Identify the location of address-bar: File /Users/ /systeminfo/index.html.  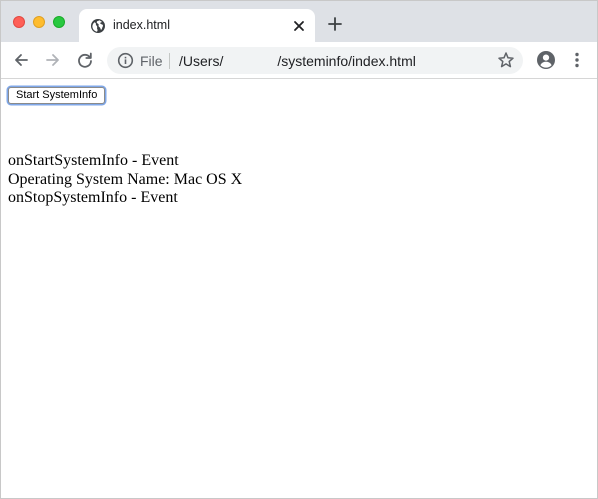
(315, 60).